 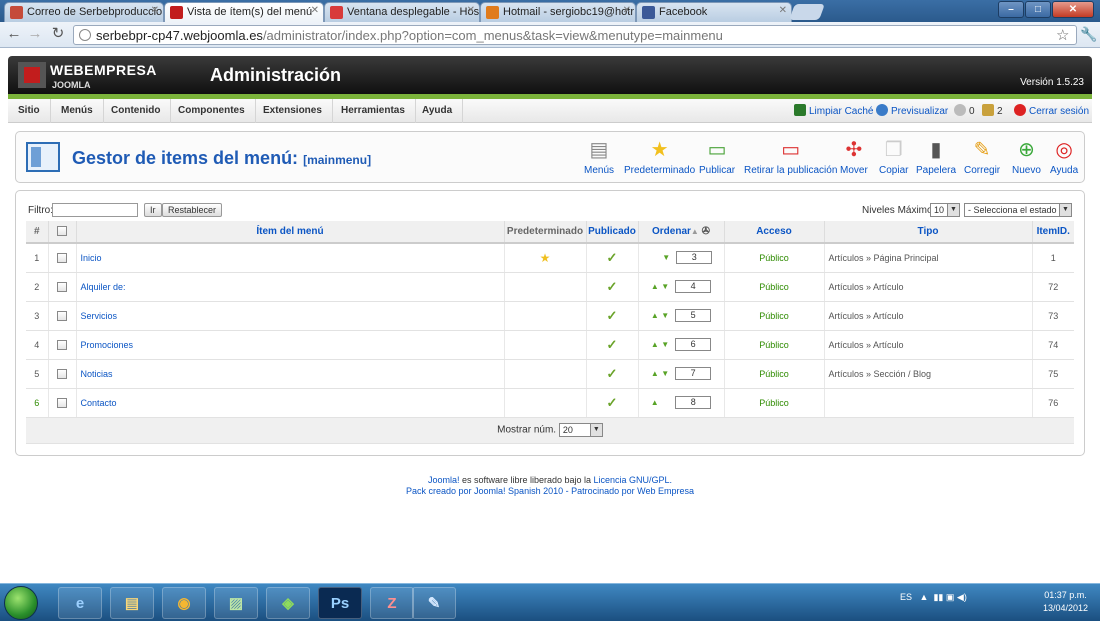 I want to click on order-input: 6, so click(x=693, y=344).